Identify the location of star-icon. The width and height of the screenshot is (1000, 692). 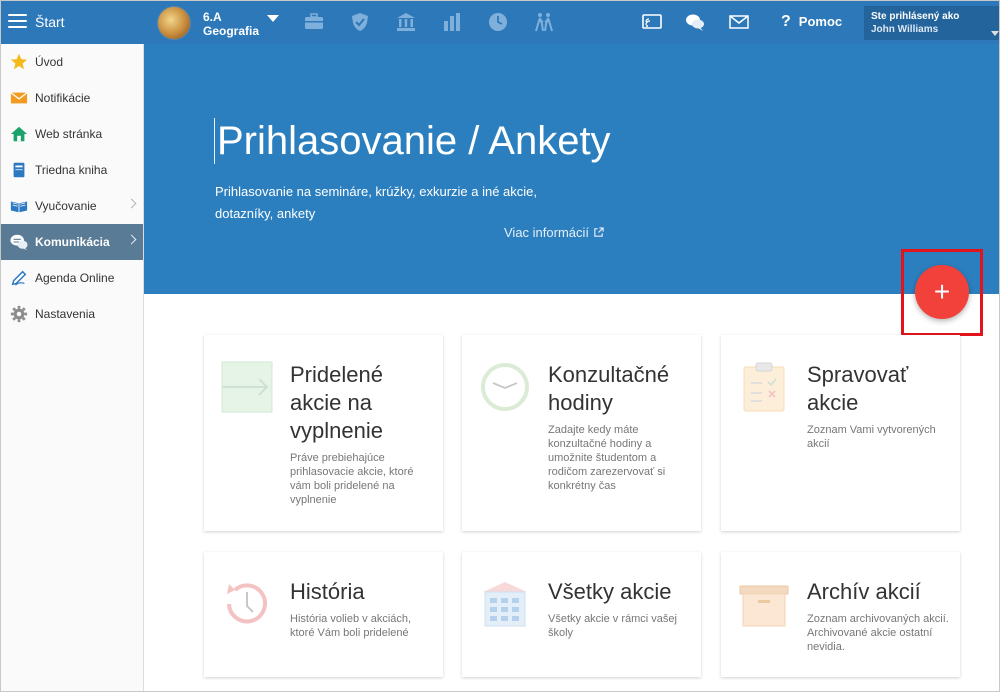
(18, 62).